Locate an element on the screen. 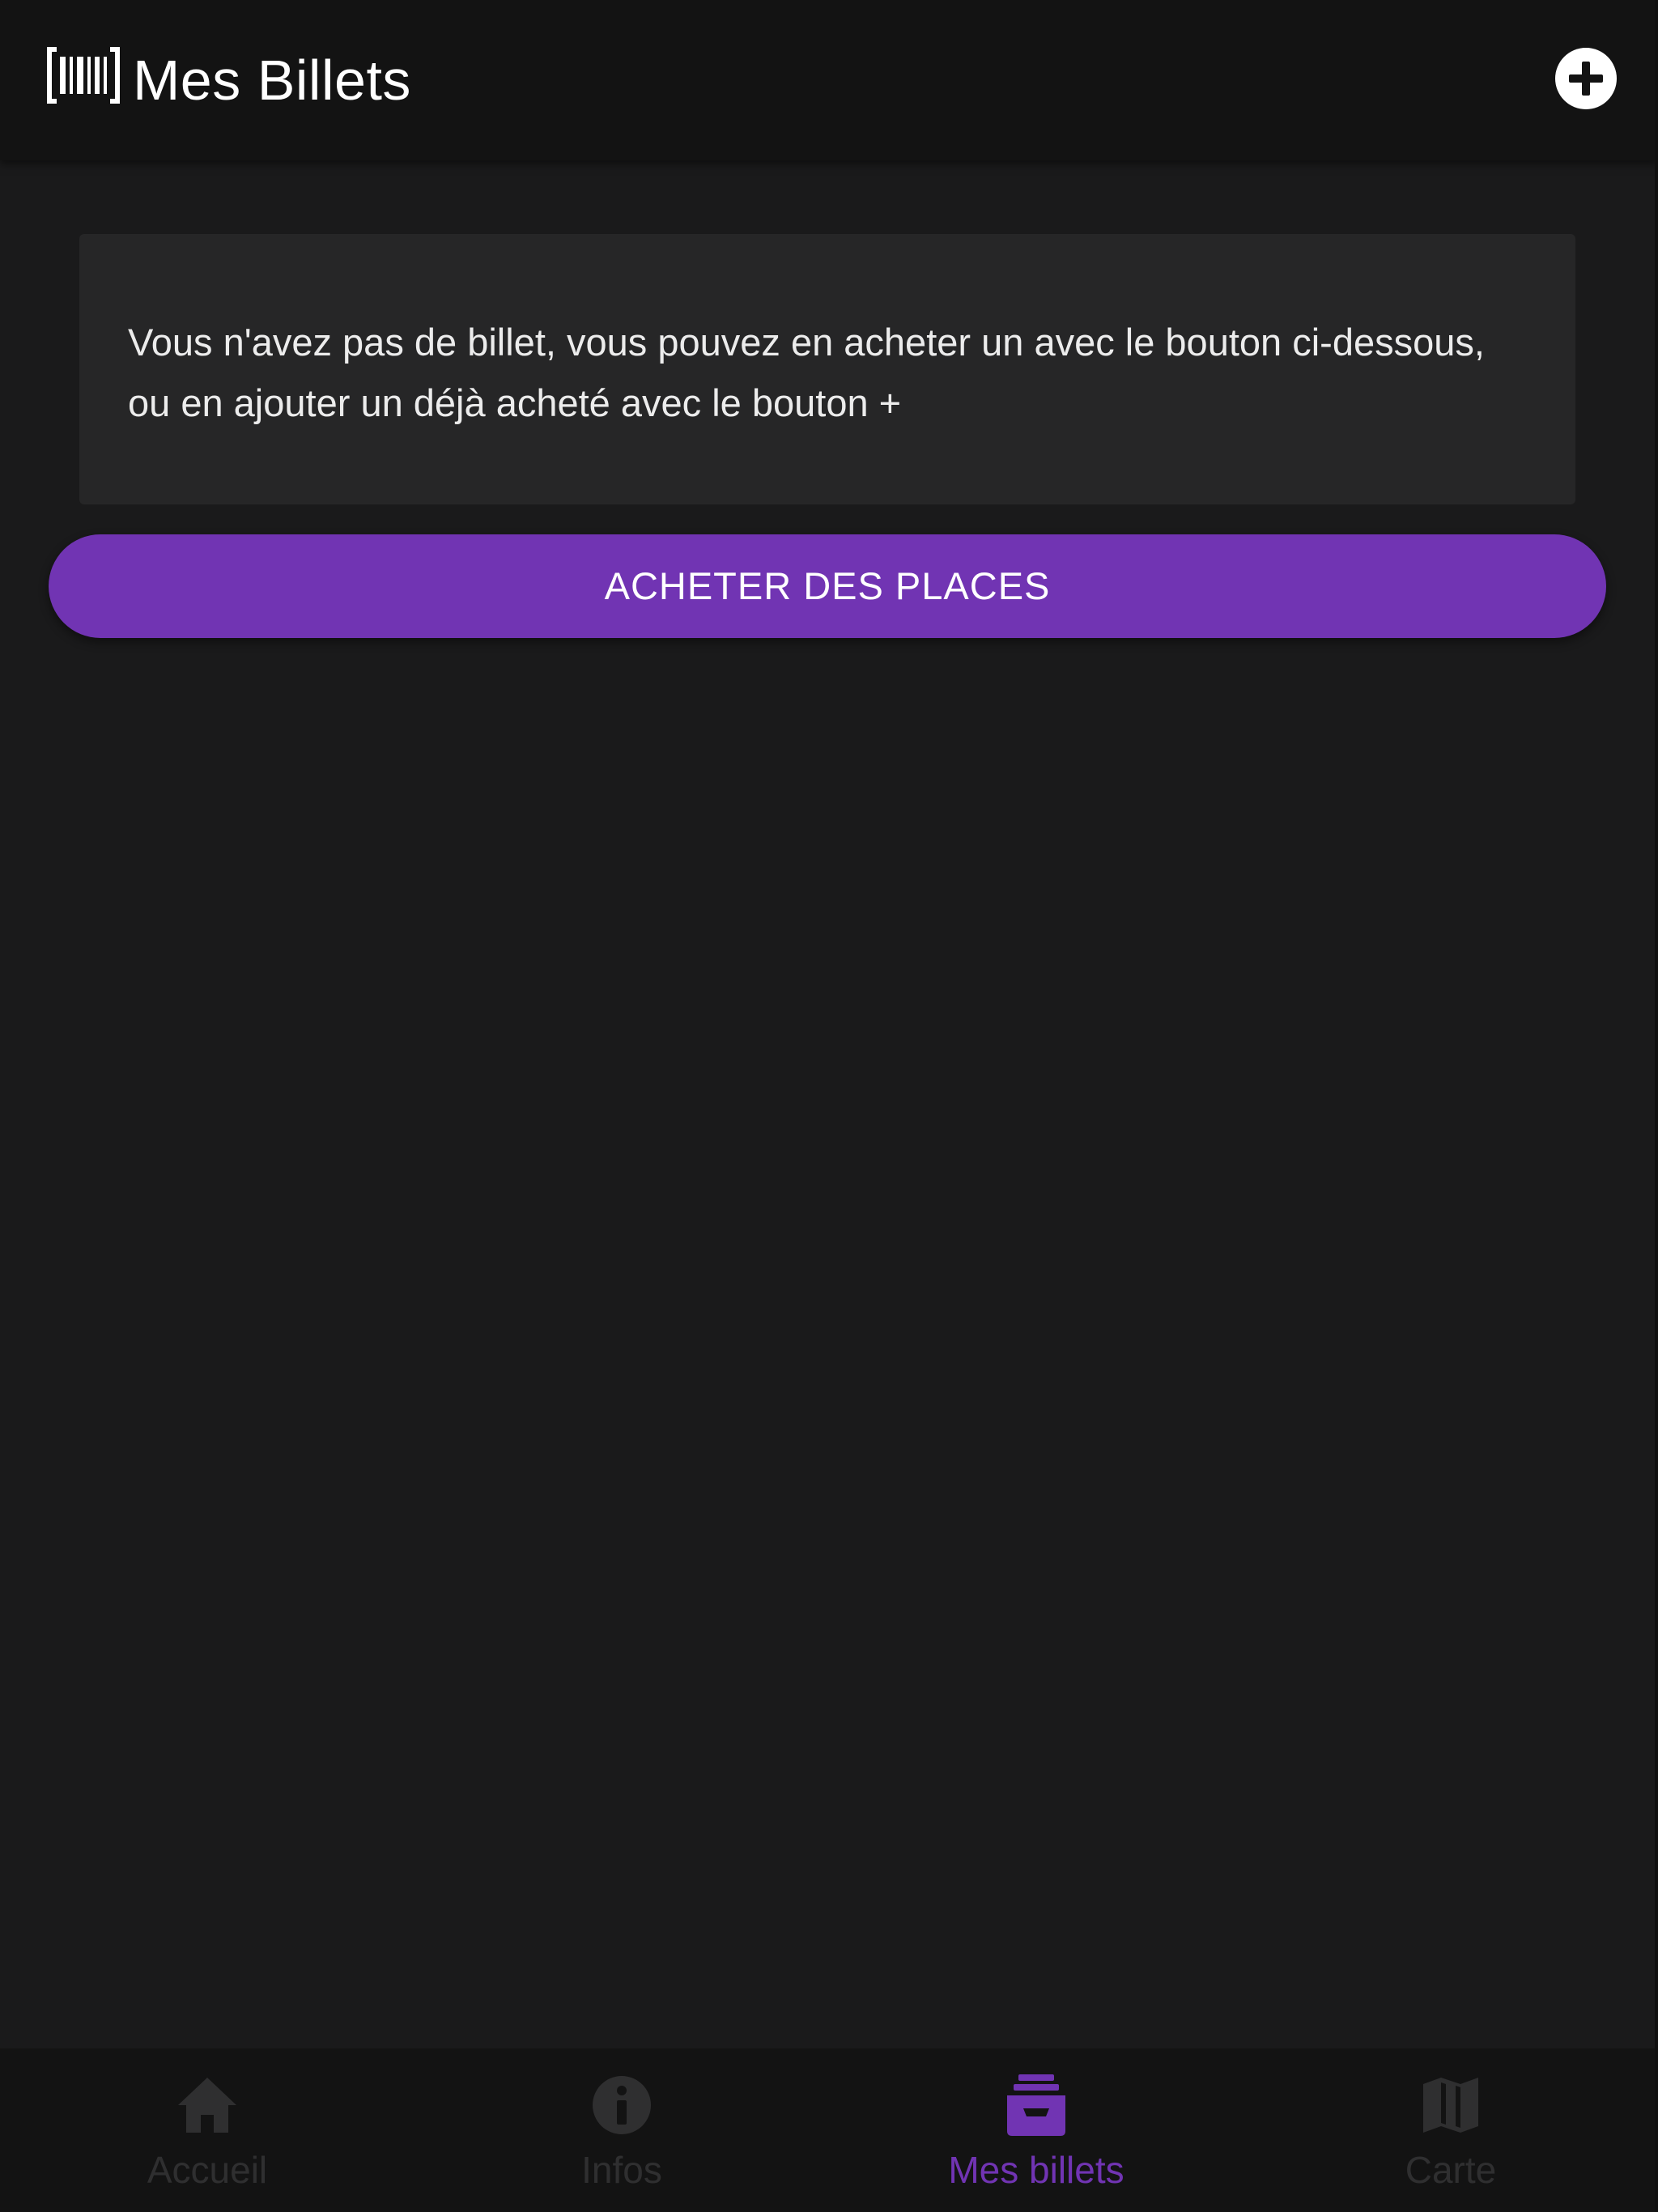 This screenshot has height=2212, width=1658. buy-tickets-button: ACHETER DES PLACES is located at coordinates (827, 586).